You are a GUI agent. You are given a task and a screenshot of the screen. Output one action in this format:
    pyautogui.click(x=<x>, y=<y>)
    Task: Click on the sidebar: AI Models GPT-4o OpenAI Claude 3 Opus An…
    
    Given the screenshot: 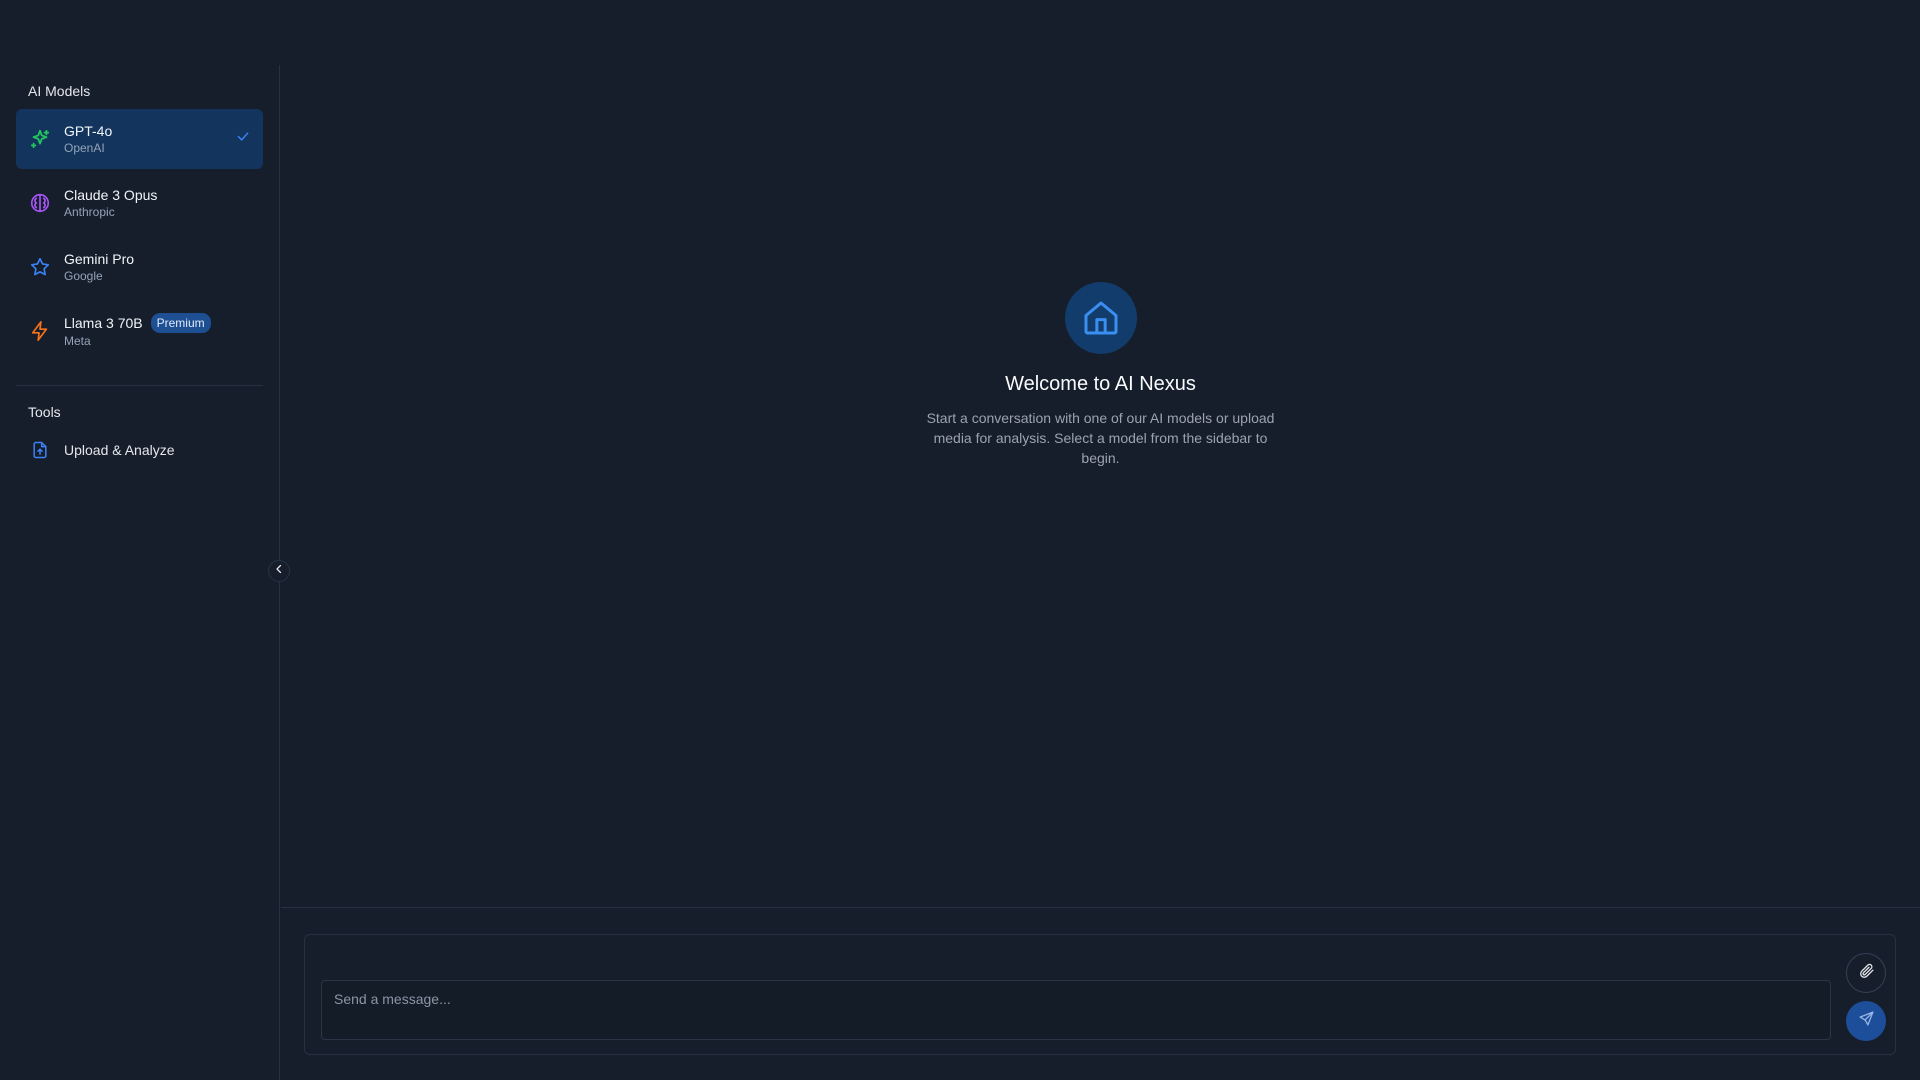 What is the action you would take?
    pyautogui.click(x=140, y=572)
    